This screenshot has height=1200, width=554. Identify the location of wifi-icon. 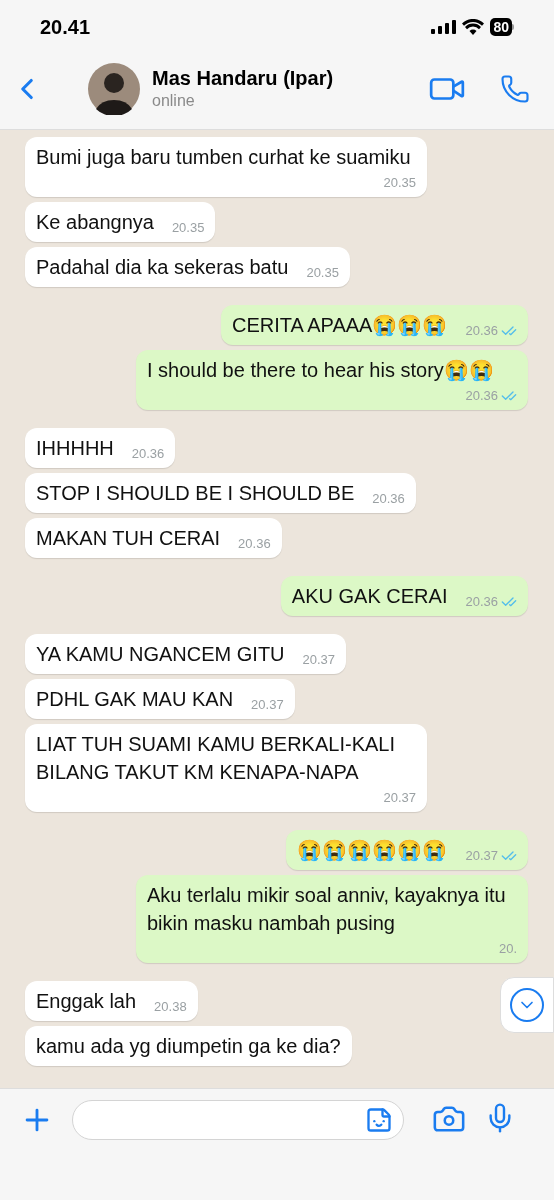
(473, 27).